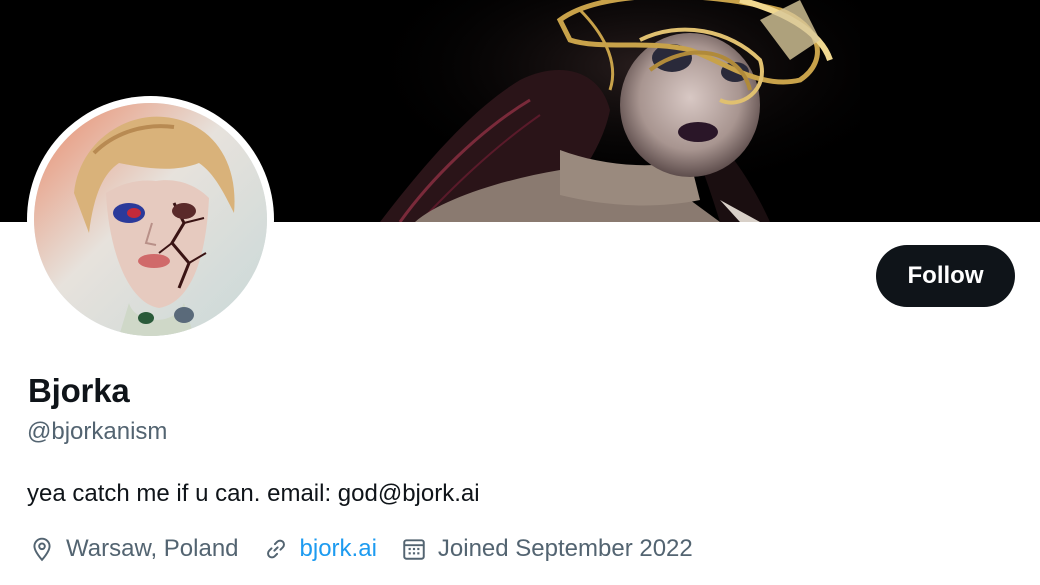  I want to click on link-icon, so click(276, 549).